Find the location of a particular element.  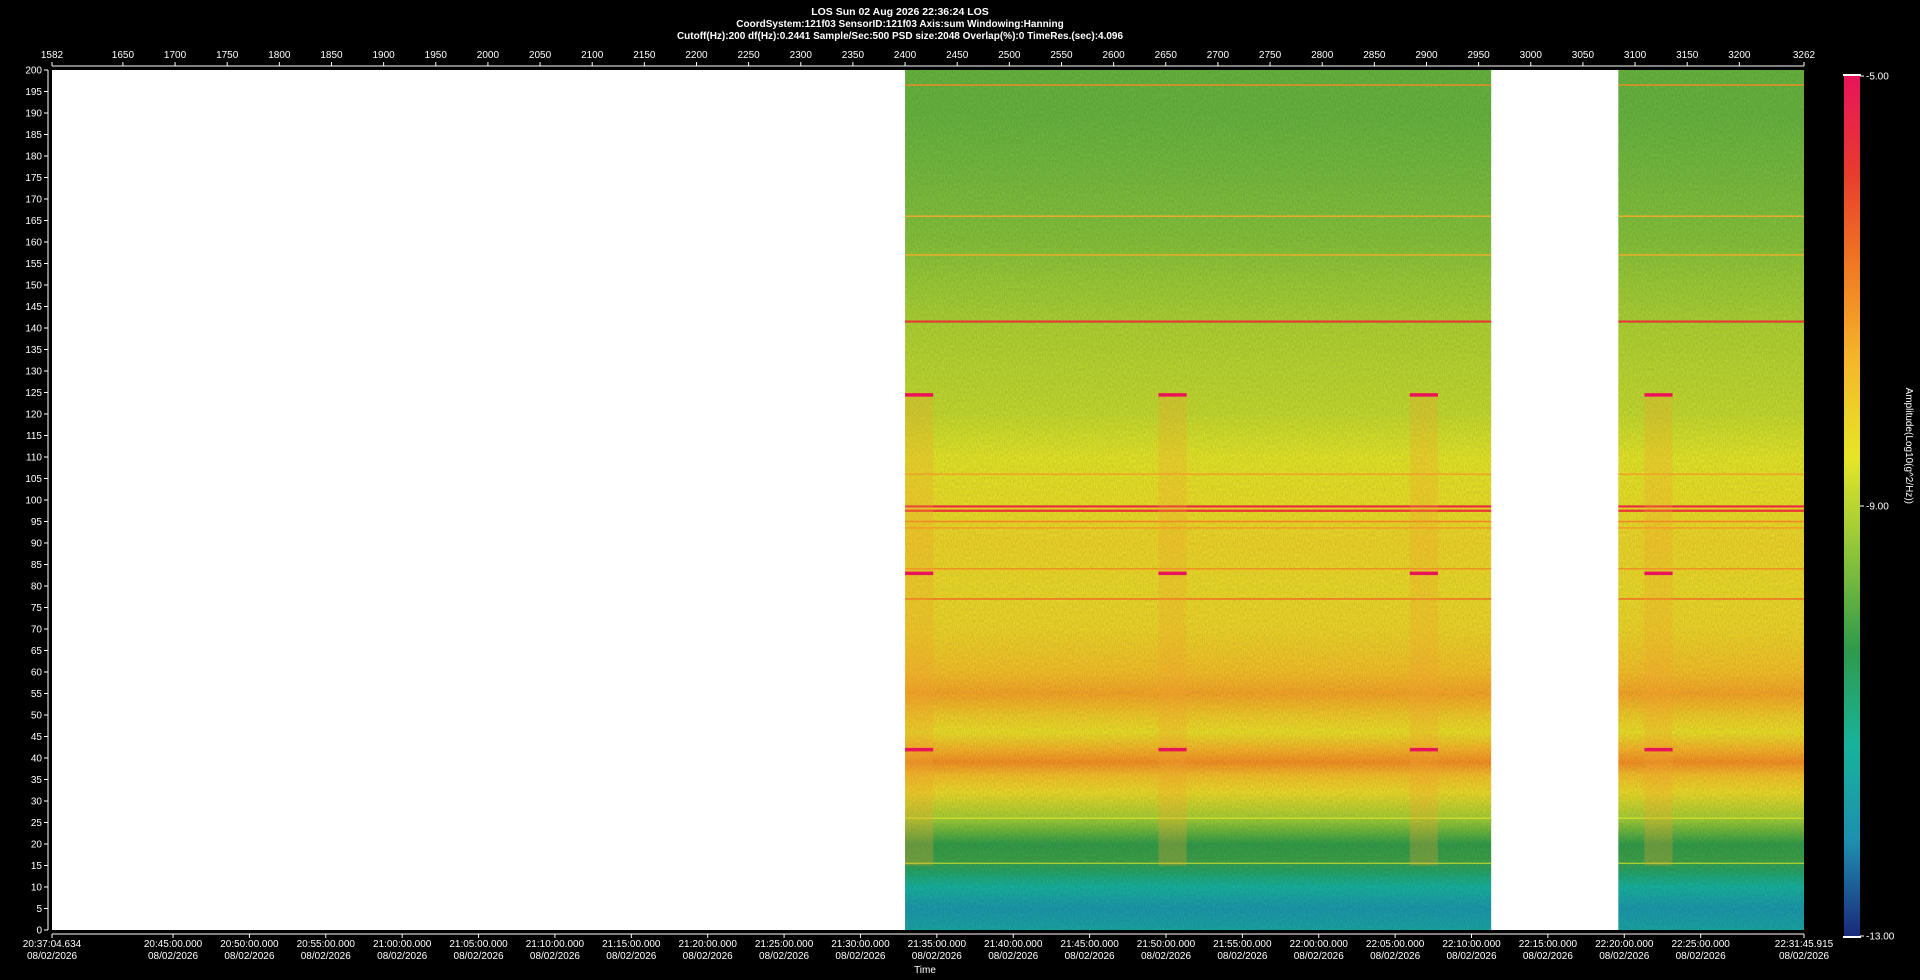

time-tick-label: 21:20:00.000 is located at coordinates (708, 944).